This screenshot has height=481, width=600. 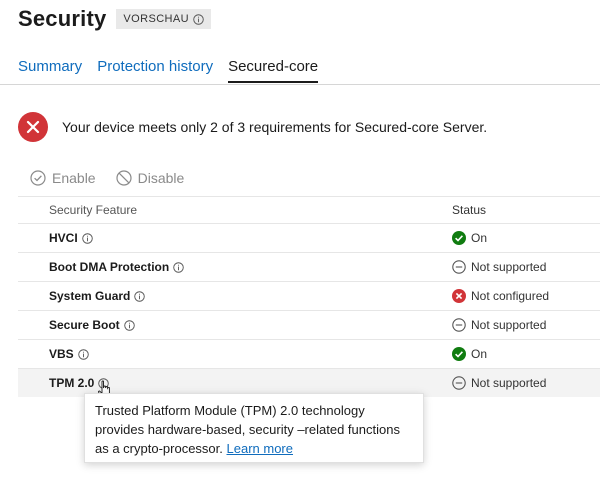 I want to click on feature-name: Boot DMA Protection, so click(x=109, y=267).